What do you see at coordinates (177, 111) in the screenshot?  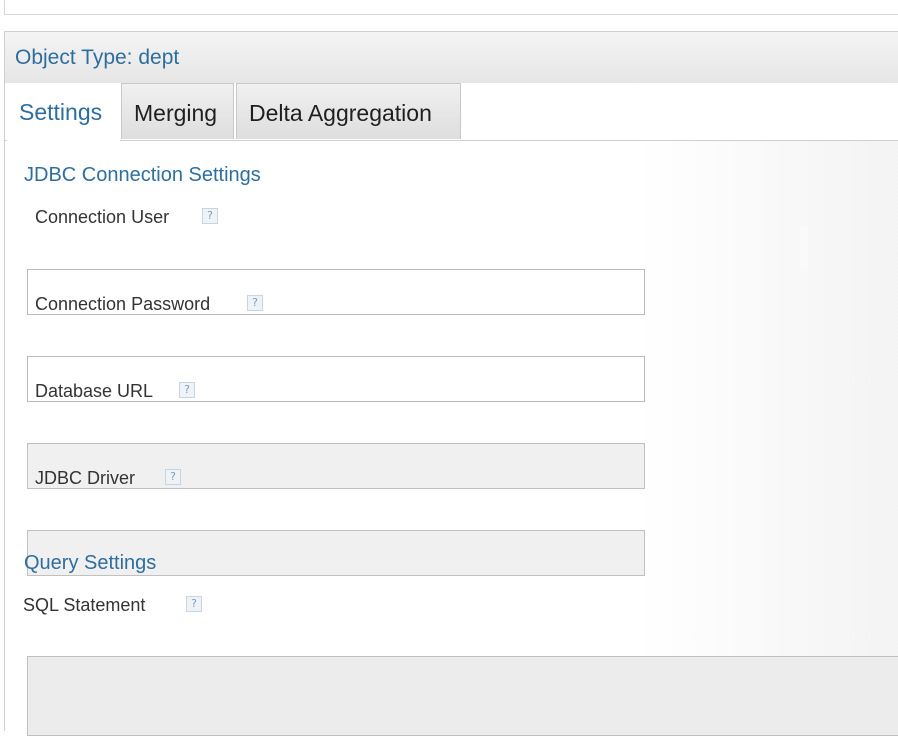 I see `tab-merging: Merging` at bounding box center [177, 111].